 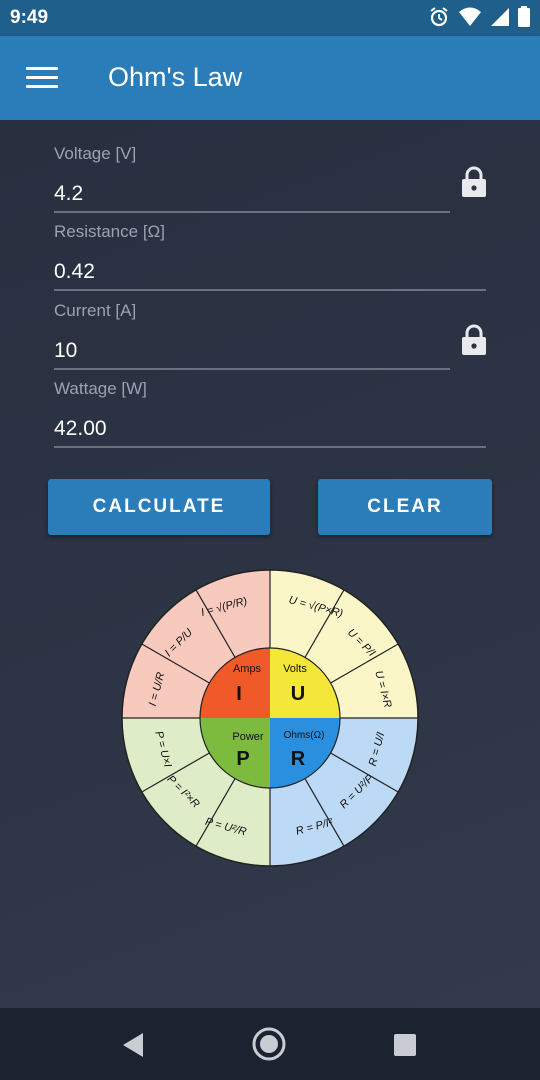 What do you see at coordinates (270, 413) in the screenshot?
I see `wattage-field: Wattage [W] 42.00` at bounding box center [270, 413].